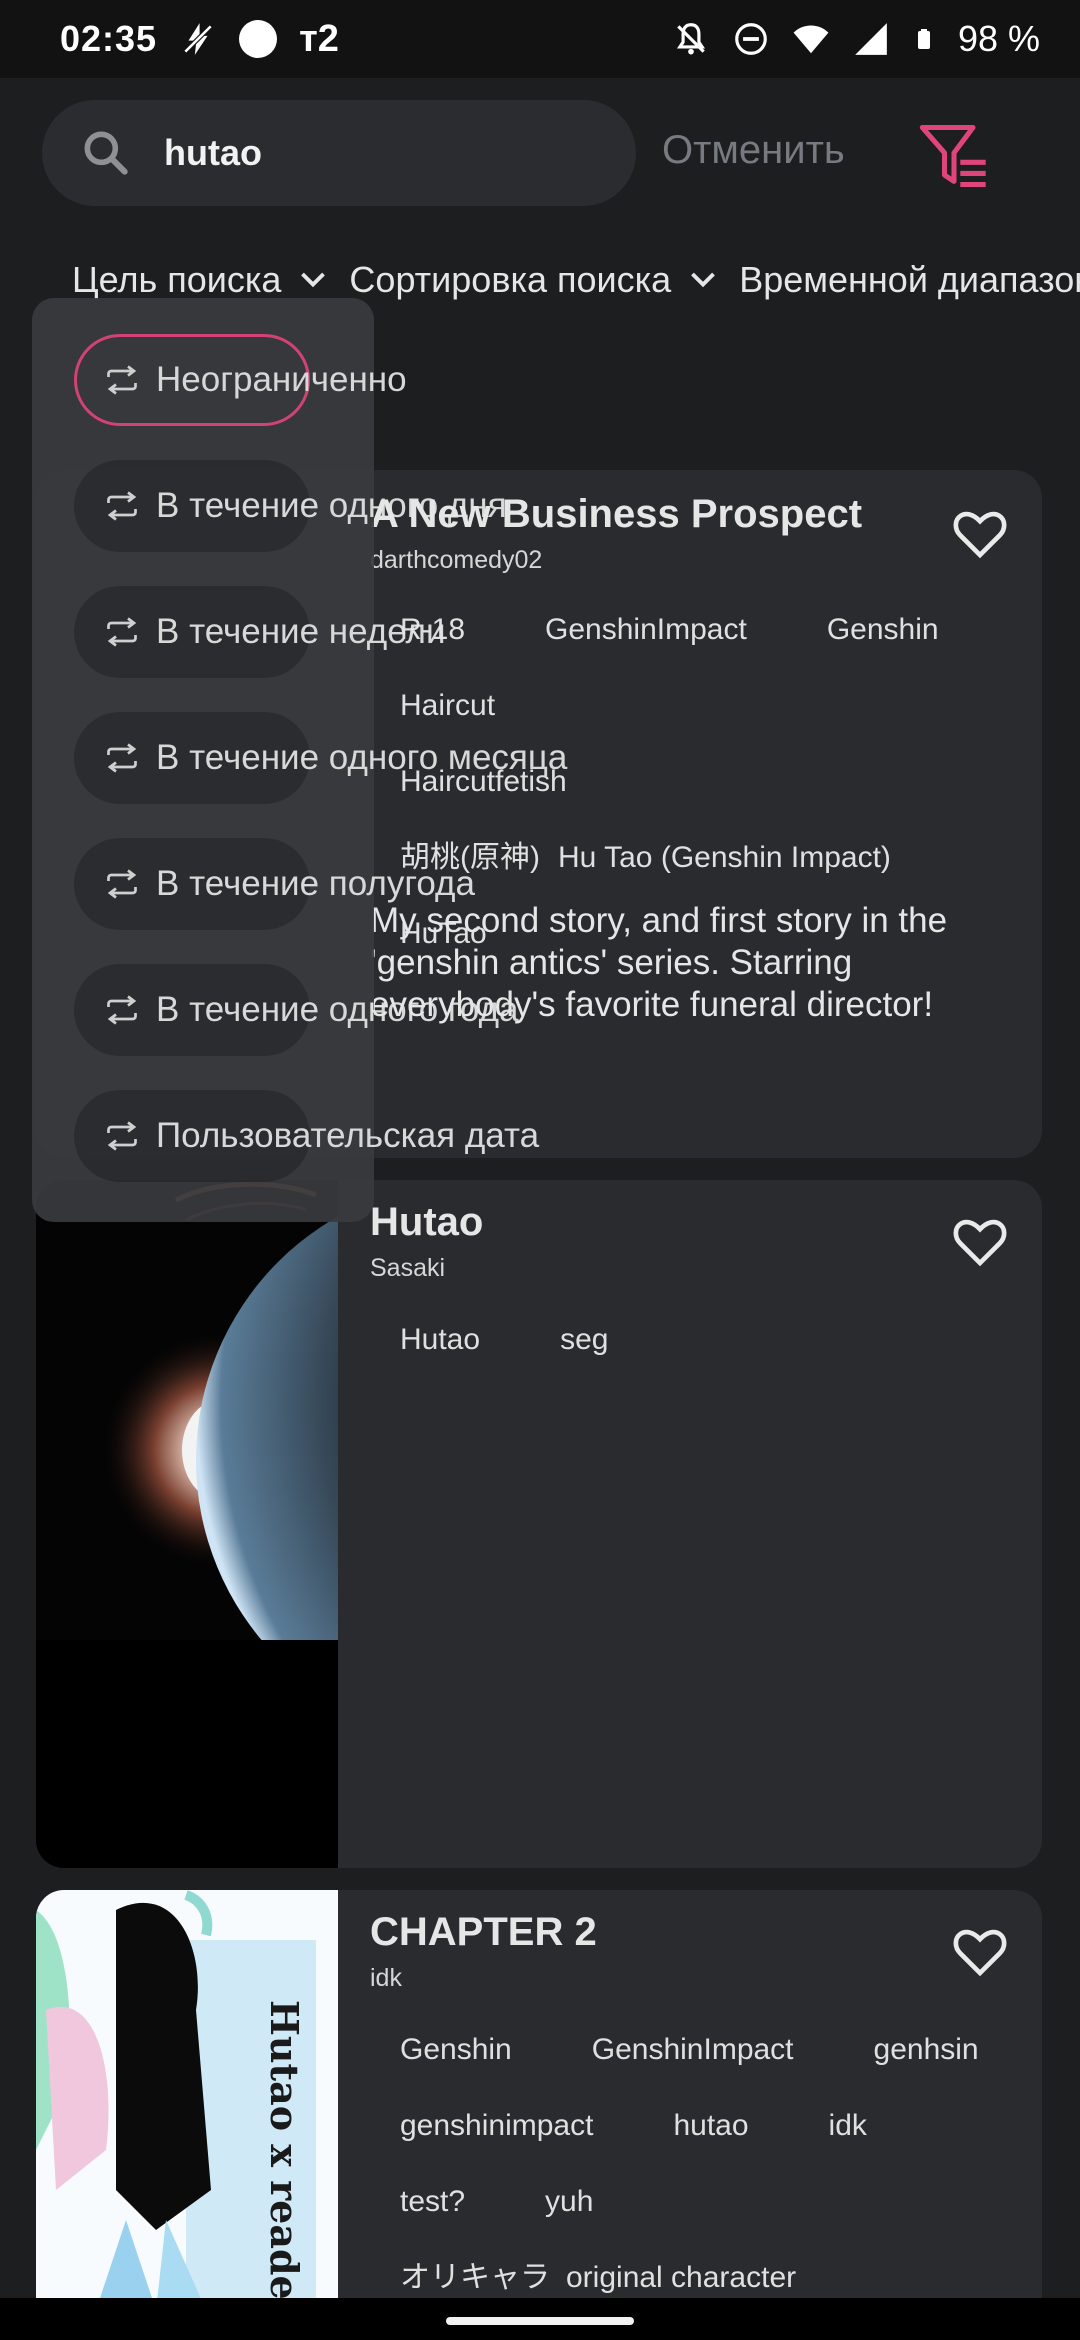  What do you see at coordinates (337, 1009) in the screenshot?
I see `option-label: В течение одного года` at bounding box center [337, 1009].